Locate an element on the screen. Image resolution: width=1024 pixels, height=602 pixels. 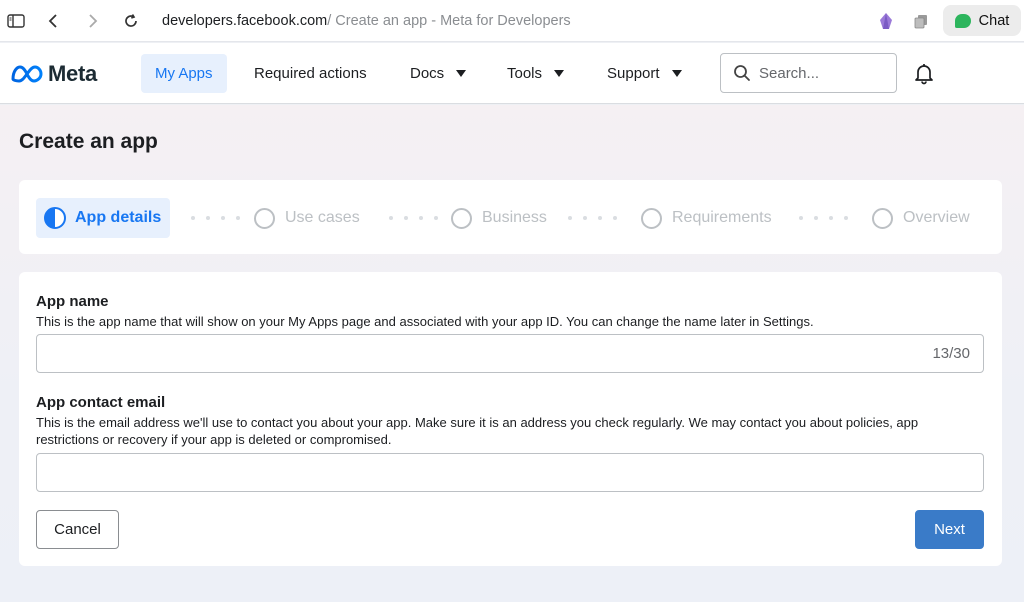
nav-required-actions: Required actions is located at coordinates (310, 73).